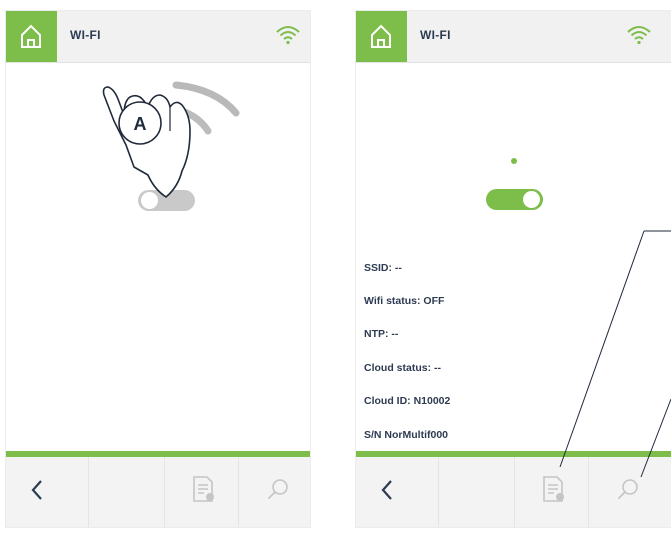  Describe the element at coordinates (146, 142) in the screenshot. I see `pointing-hand-icon` at that location.